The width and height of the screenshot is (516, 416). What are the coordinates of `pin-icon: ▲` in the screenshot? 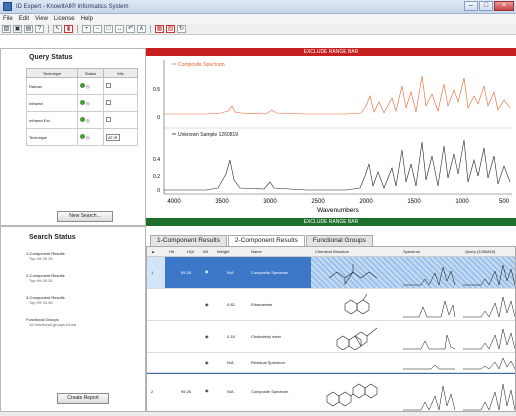 It's located at (153, 251).